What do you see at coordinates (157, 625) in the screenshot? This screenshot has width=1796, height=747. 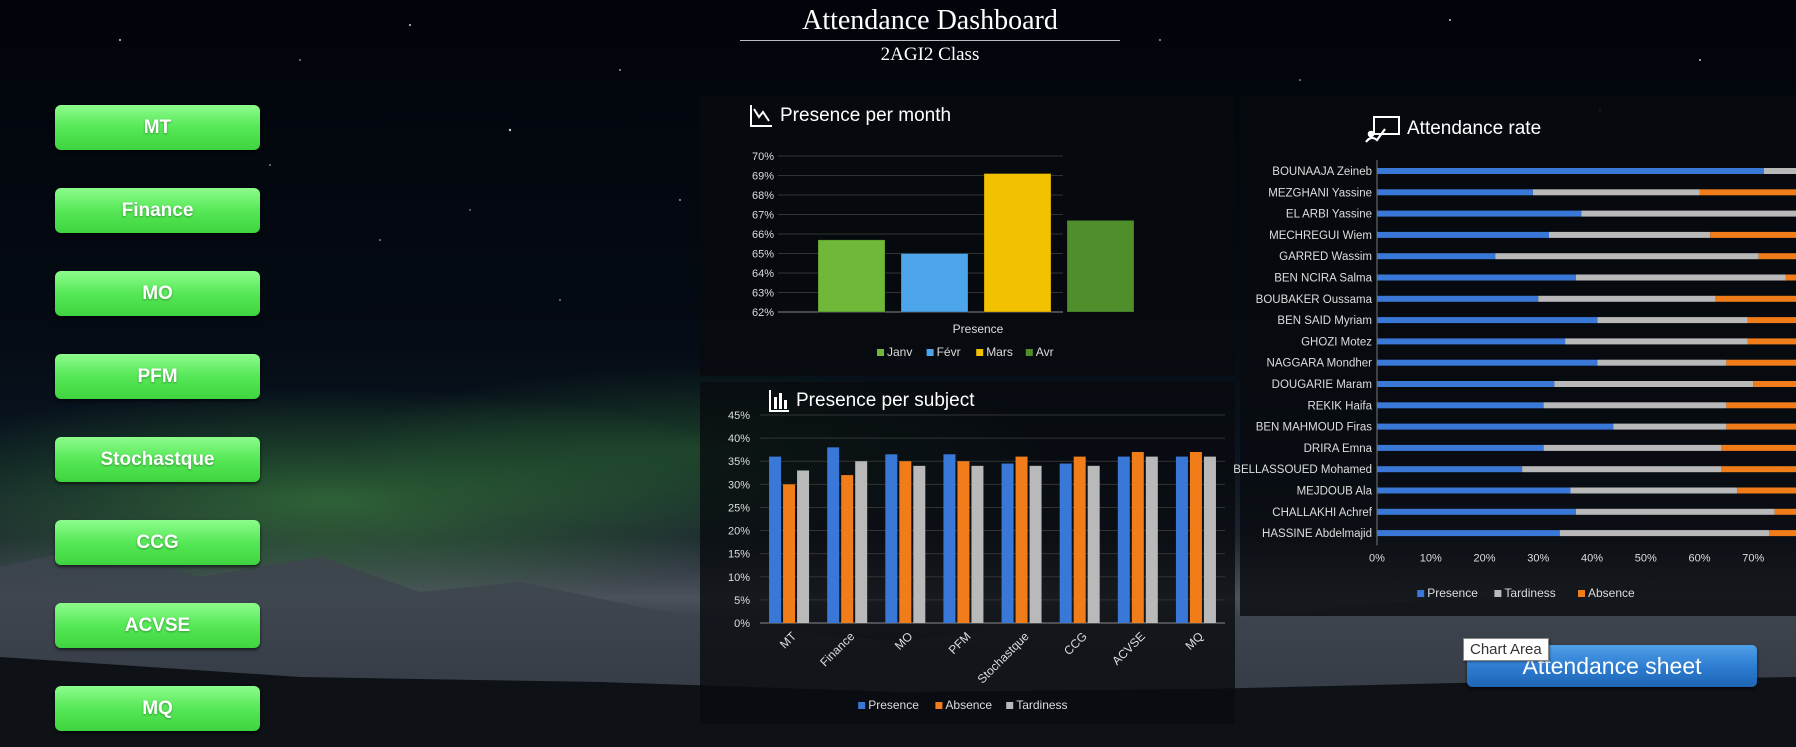 I see `nav-button-acvse: ACVSE` at bounding box center [157, 625].